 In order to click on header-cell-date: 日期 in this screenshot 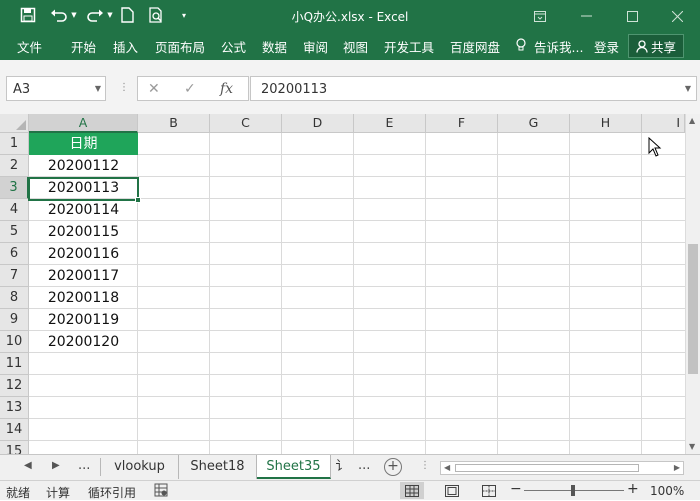, I will do `click(83, 144)`.